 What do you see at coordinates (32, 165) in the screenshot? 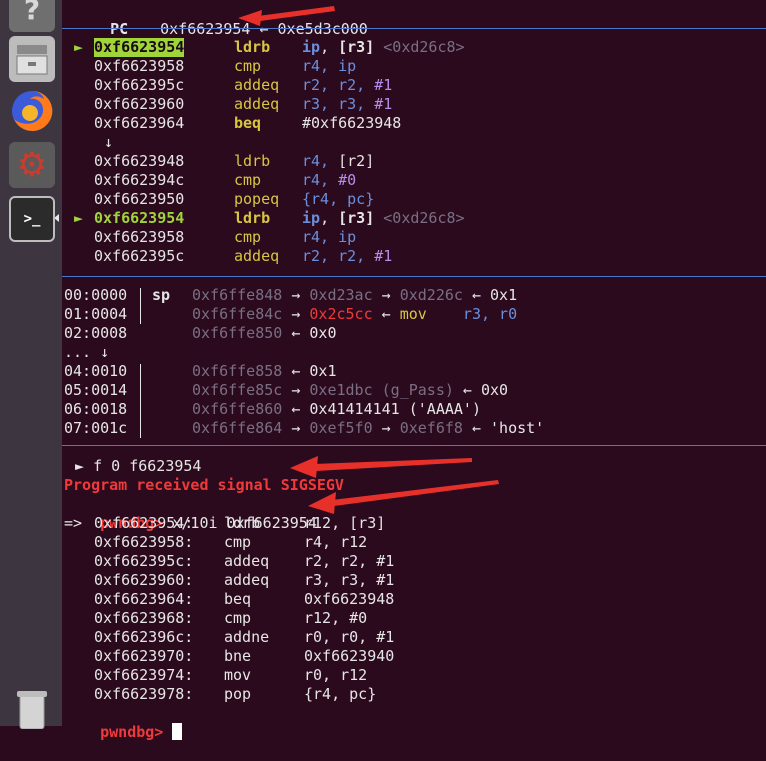
I see `settings-icon: ⚙` at bounding box center [32, 165].